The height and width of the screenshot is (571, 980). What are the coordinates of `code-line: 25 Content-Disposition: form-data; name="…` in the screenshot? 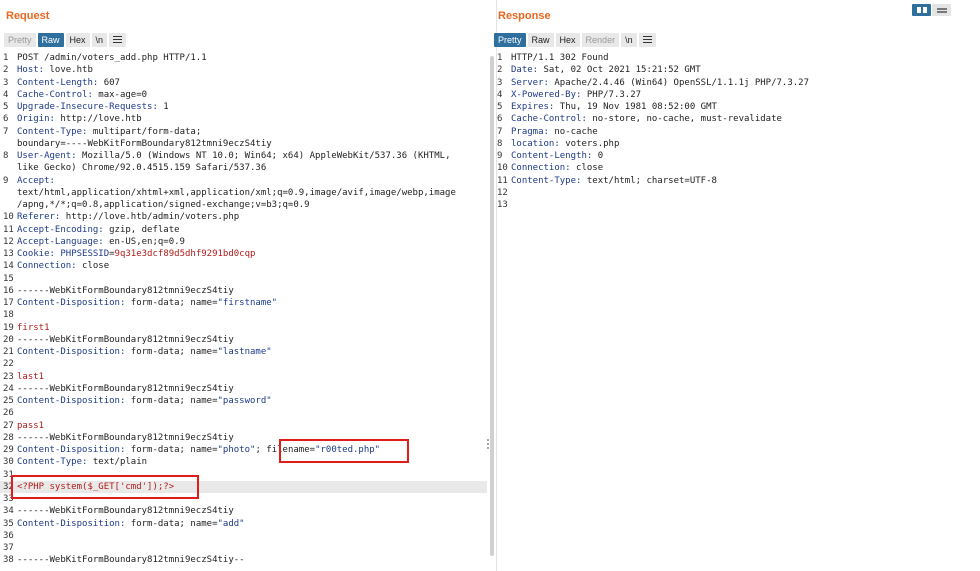 It's located at (243, 401).